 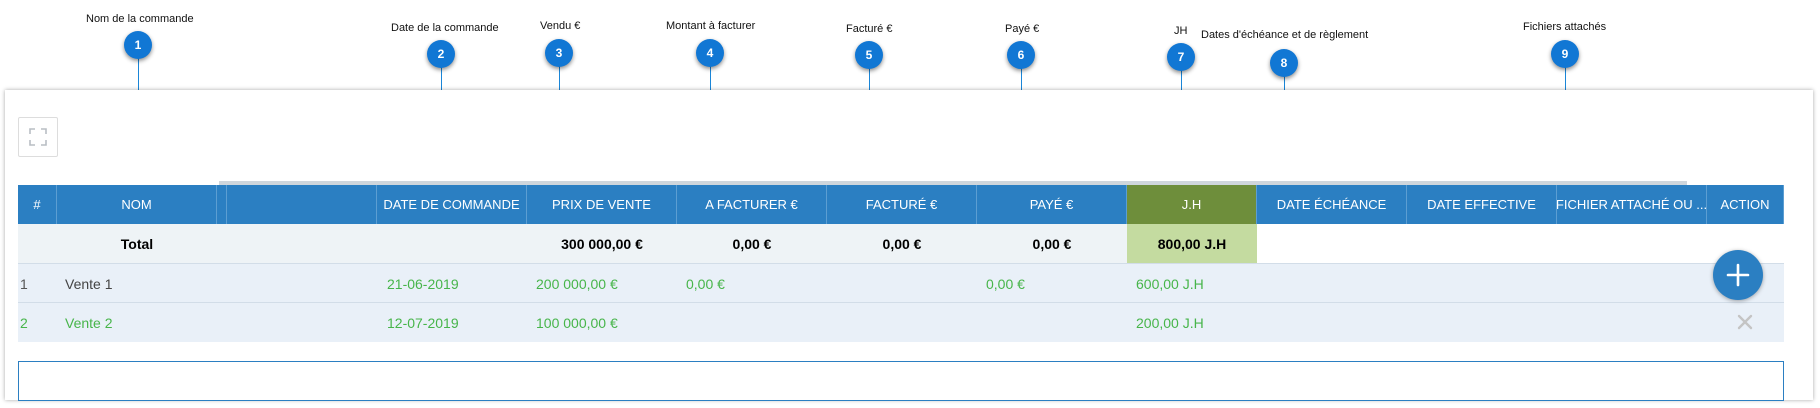 I want to click on col-header-action: ACTION, so click(x=1745, y=204).